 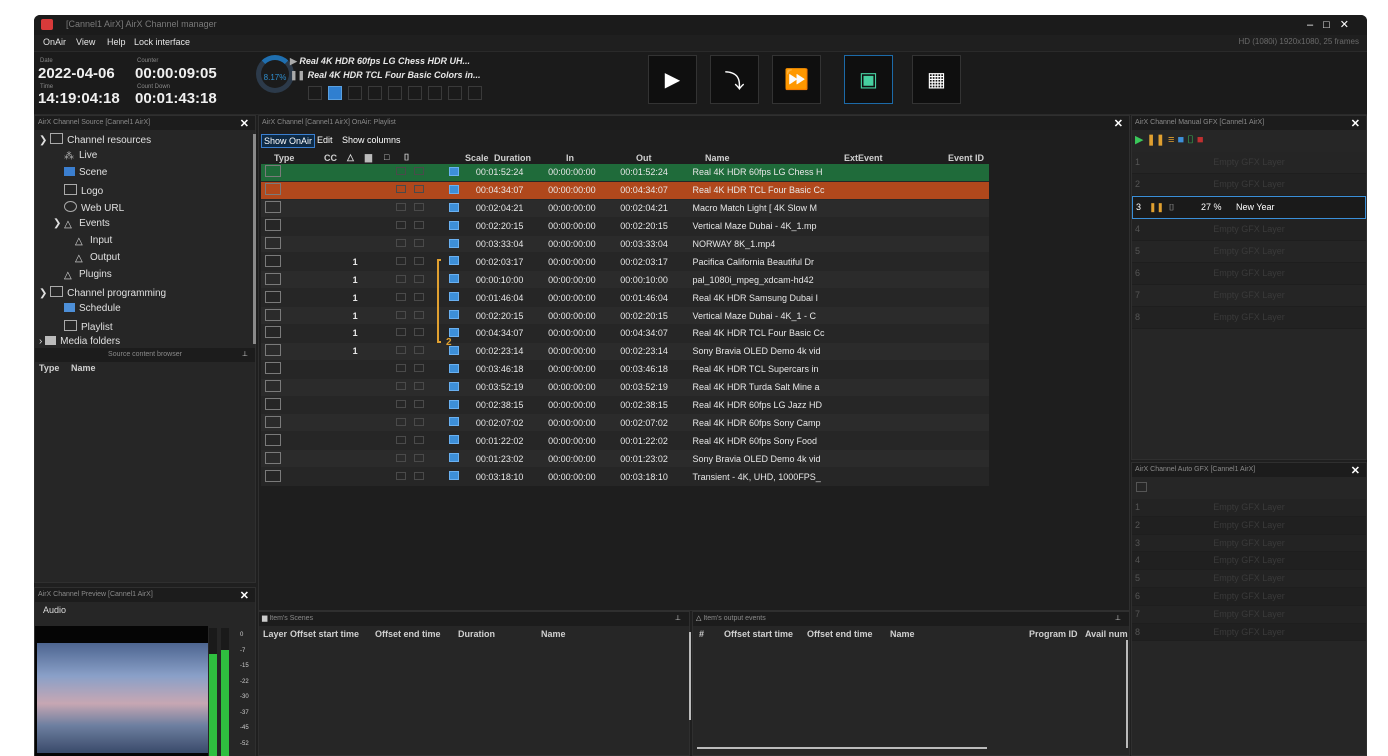 What do you see at coordinates (840, 634) in the screenshot?
I see `events-col-offset-end: Offset end time` at bounding box center [840, 634].